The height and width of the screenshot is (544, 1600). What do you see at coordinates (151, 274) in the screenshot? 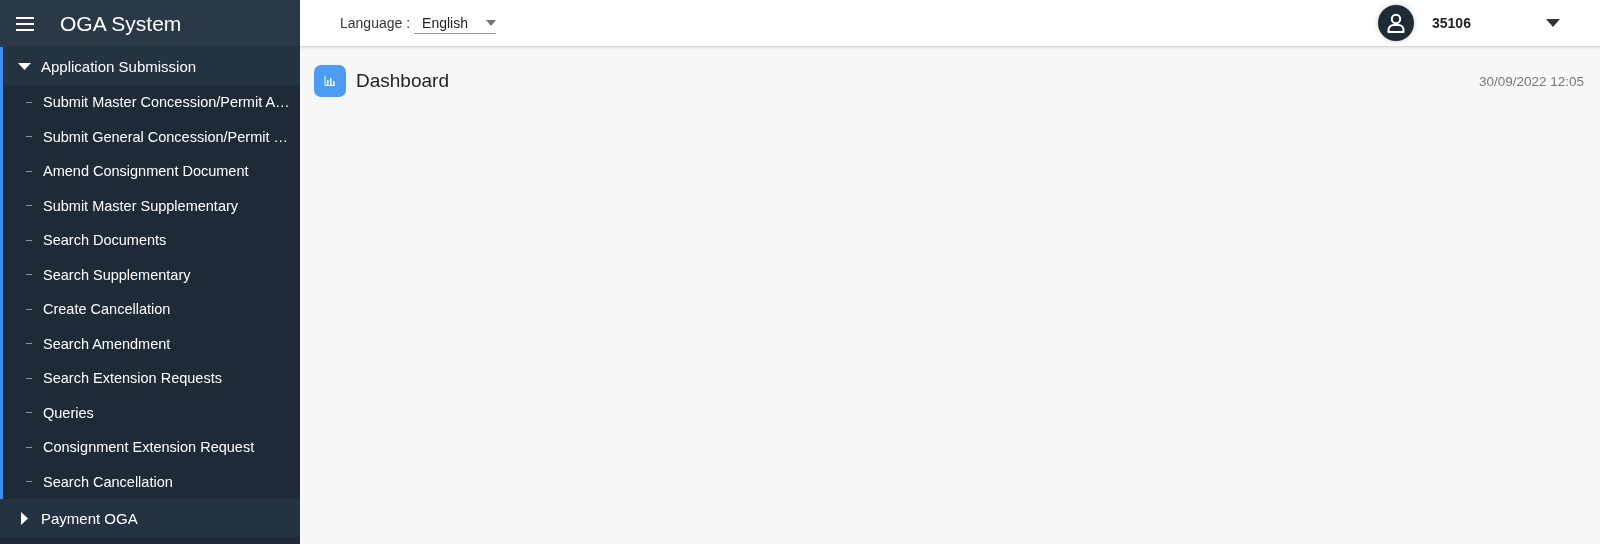
I see `sidebar-item: Search Supplementary` at bounding box center [151, 274].